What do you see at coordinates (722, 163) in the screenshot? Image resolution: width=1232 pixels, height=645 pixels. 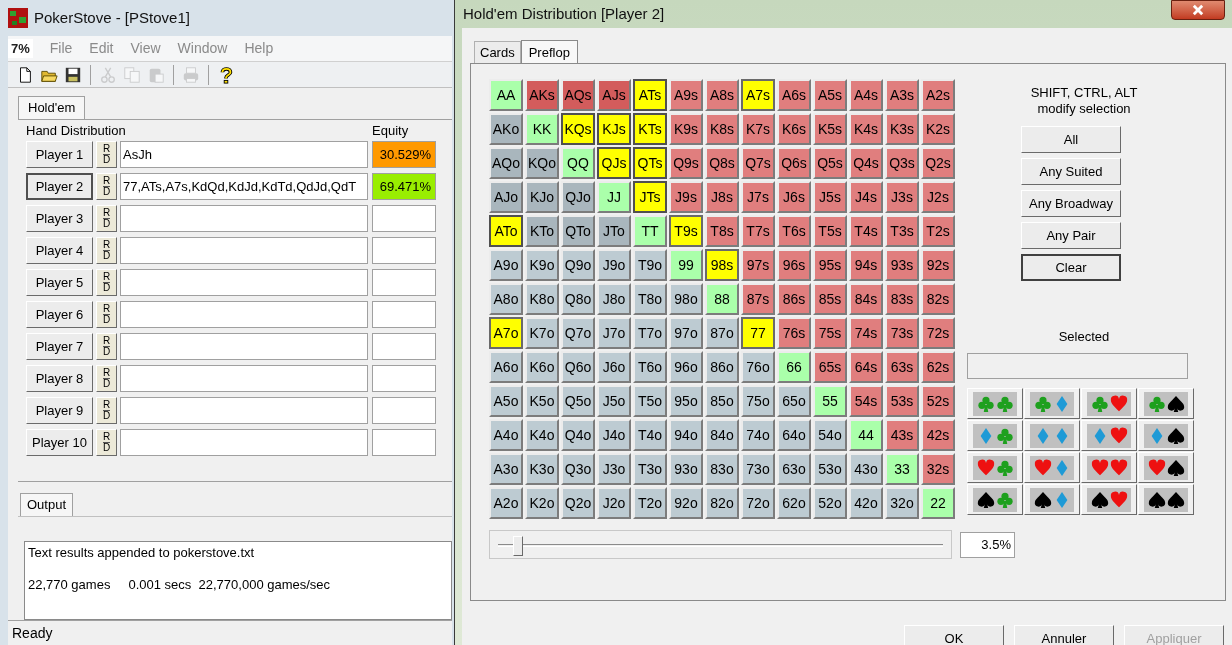 I see `hand-cell: Q8s` at bounding box center [722, 163].